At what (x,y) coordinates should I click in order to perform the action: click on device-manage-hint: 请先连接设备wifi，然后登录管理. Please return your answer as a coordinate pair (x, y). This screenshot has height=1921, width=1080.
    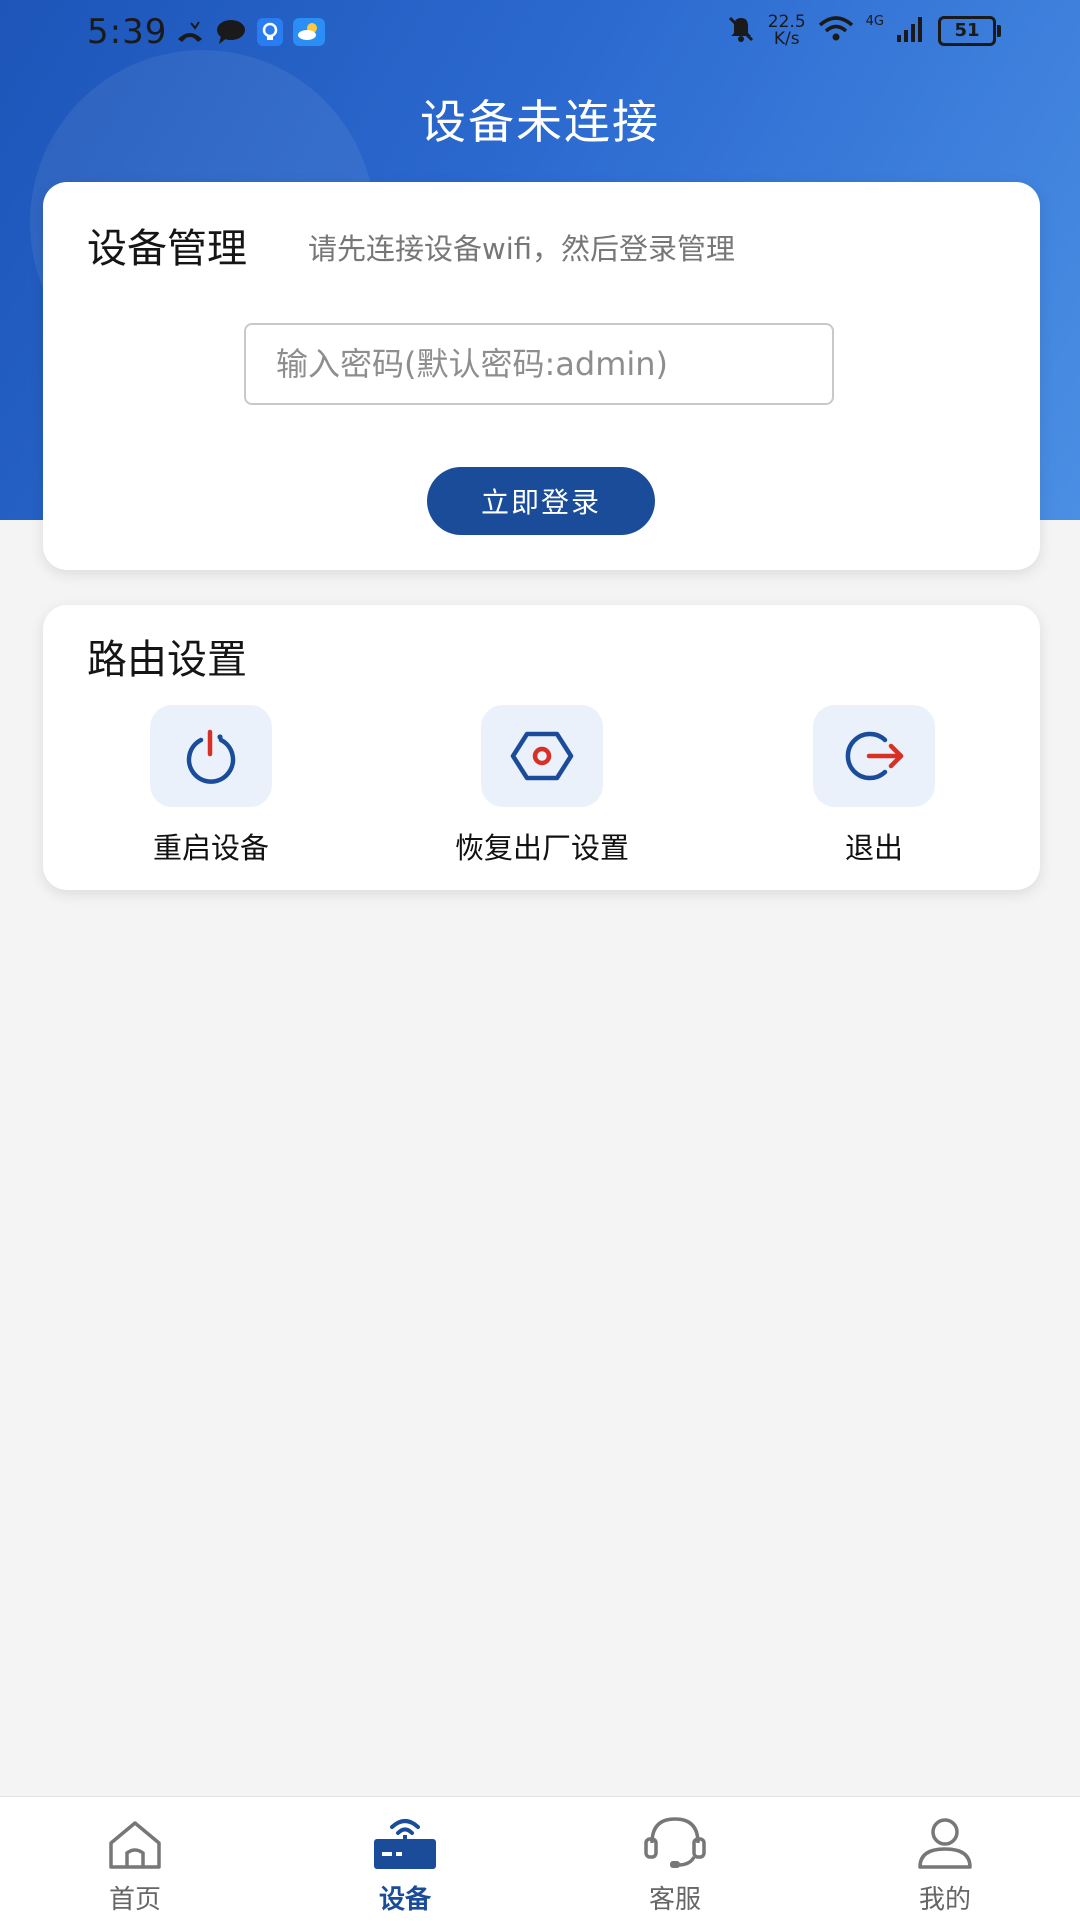
    Looking at the image, I should click on (522, 249).